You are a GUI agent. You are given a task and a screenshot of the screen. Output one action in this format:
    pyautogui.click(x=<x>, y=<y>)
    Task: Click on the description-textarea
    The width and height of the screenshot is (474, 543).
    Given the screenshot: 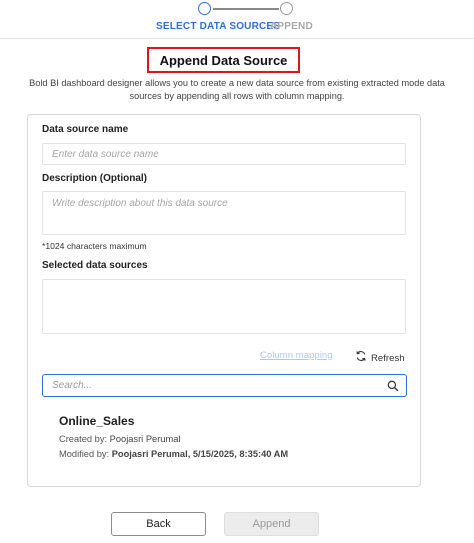 What is the action you would take?
    pyautogui.click(x=224, y=213)
    